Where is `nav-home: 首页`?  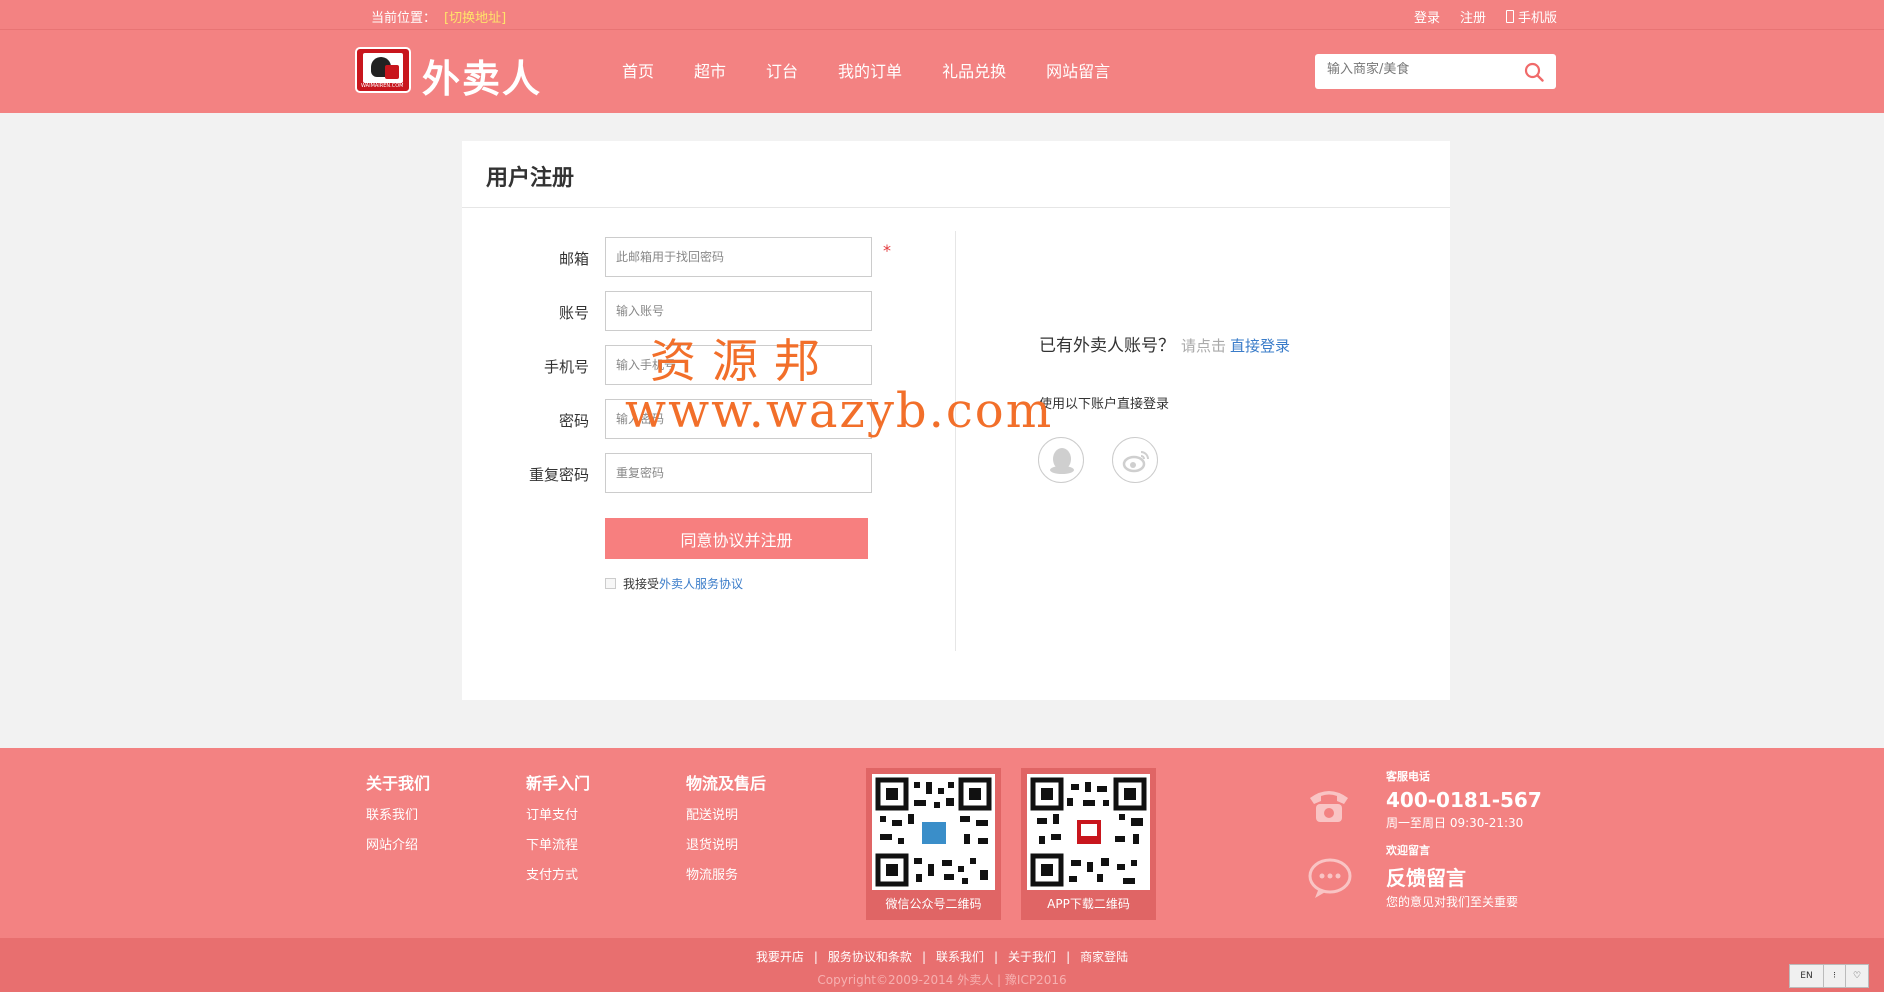 nav-home: 首页 is located at coordinates (638, 70).